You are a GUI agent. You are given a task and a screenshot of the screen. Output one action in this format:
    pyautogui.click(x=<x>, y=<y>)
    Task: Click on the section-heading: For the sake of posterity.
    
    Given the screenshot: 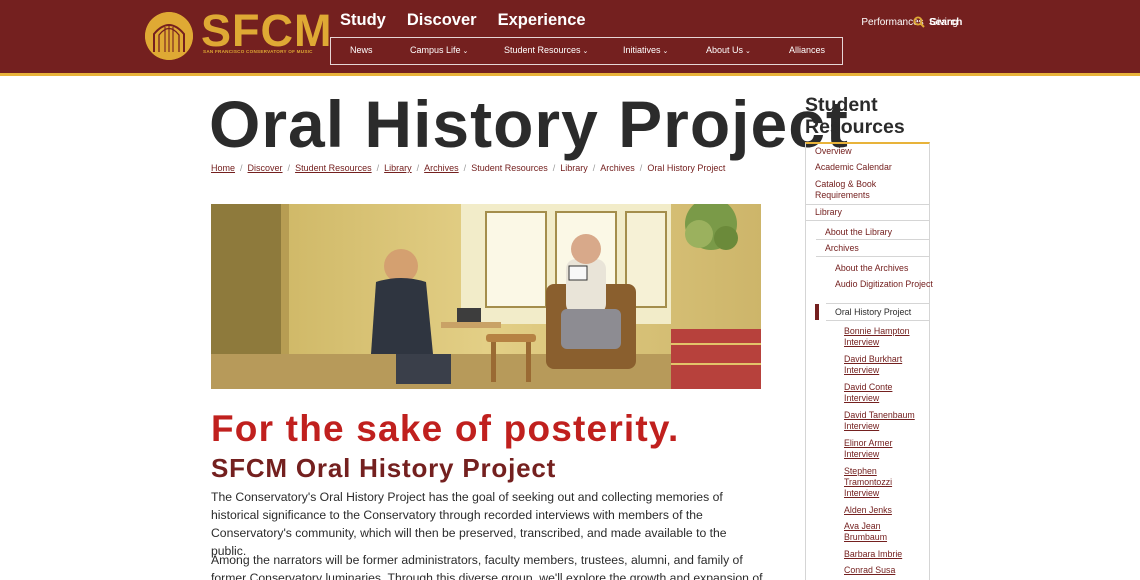 What is the action you would take?
    pyautogui.click(x=445, y=428)
    